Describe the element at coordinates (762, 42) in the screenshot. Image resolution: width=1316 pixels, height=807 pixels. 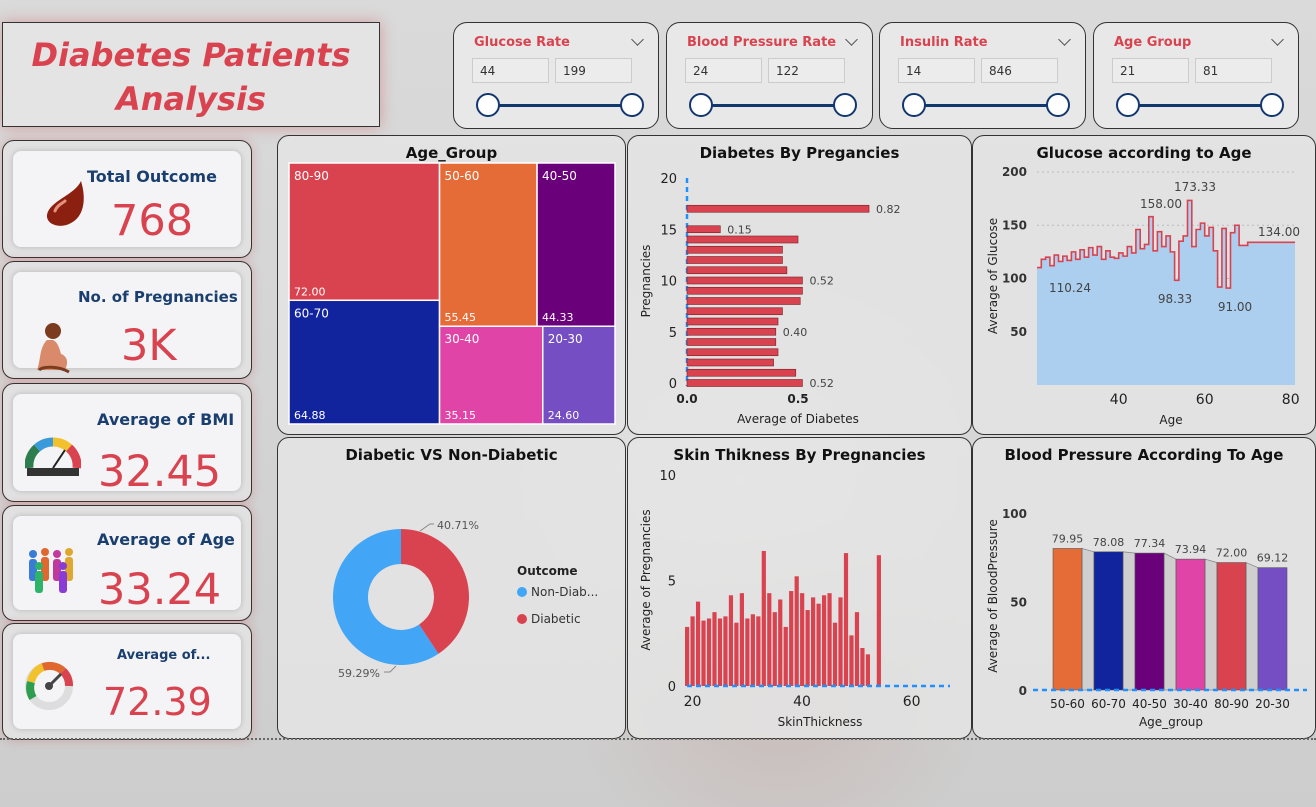
I see `slicer-label: Blood Pressure Rate` at that location.